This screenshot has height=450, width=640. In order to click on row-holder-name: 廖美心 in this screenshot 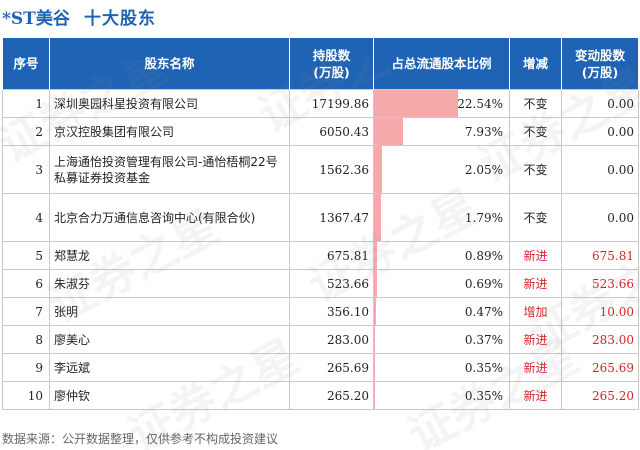, I will do `click(169, 339)`.